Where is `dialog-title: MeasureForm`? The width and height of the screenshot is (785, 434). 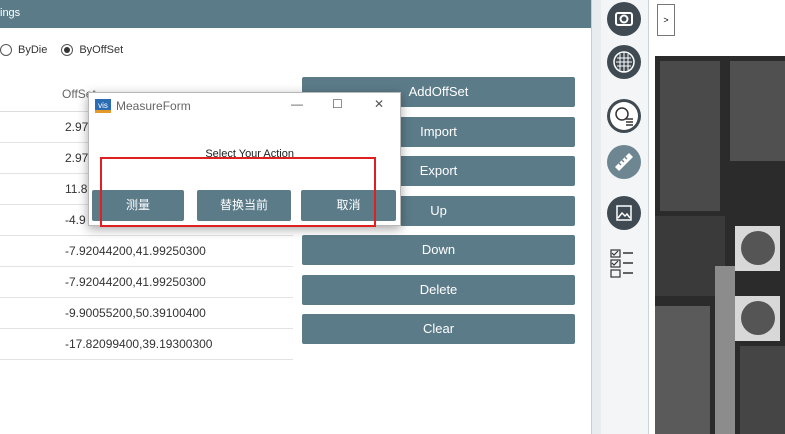 dialog-title: MeasureForm is located at coordinates (153, 106).